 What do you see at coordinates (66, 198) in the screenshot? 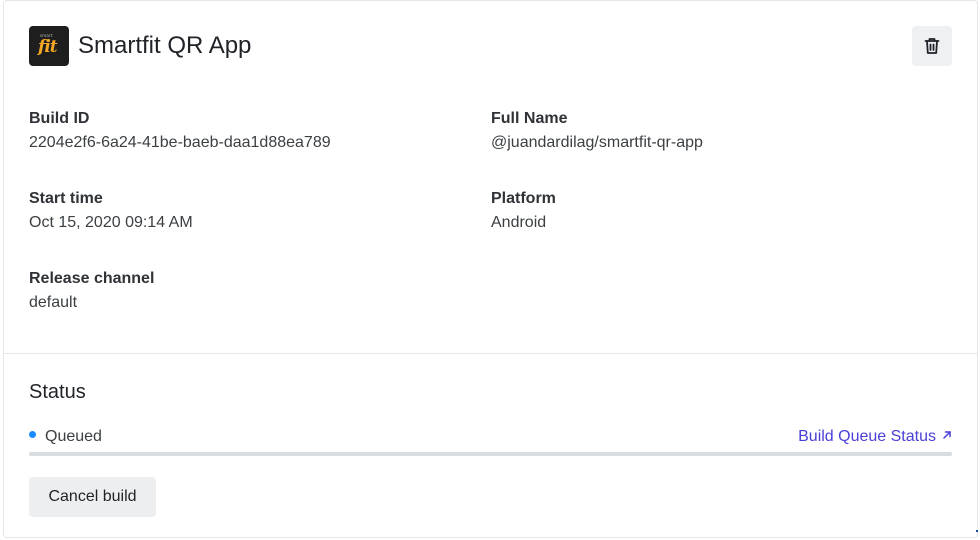
I see `start-time-label: Start time` at bounding box center [66, 198].